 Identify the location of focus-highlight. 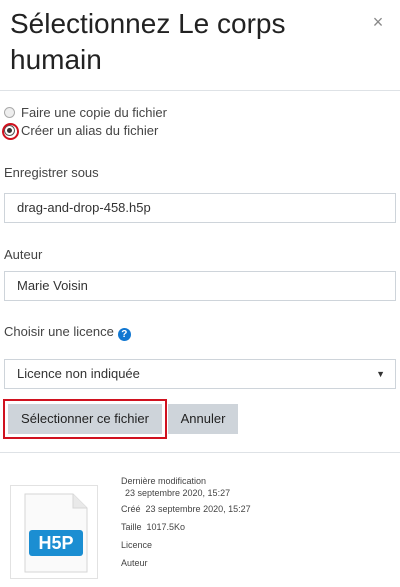
(10, 131).